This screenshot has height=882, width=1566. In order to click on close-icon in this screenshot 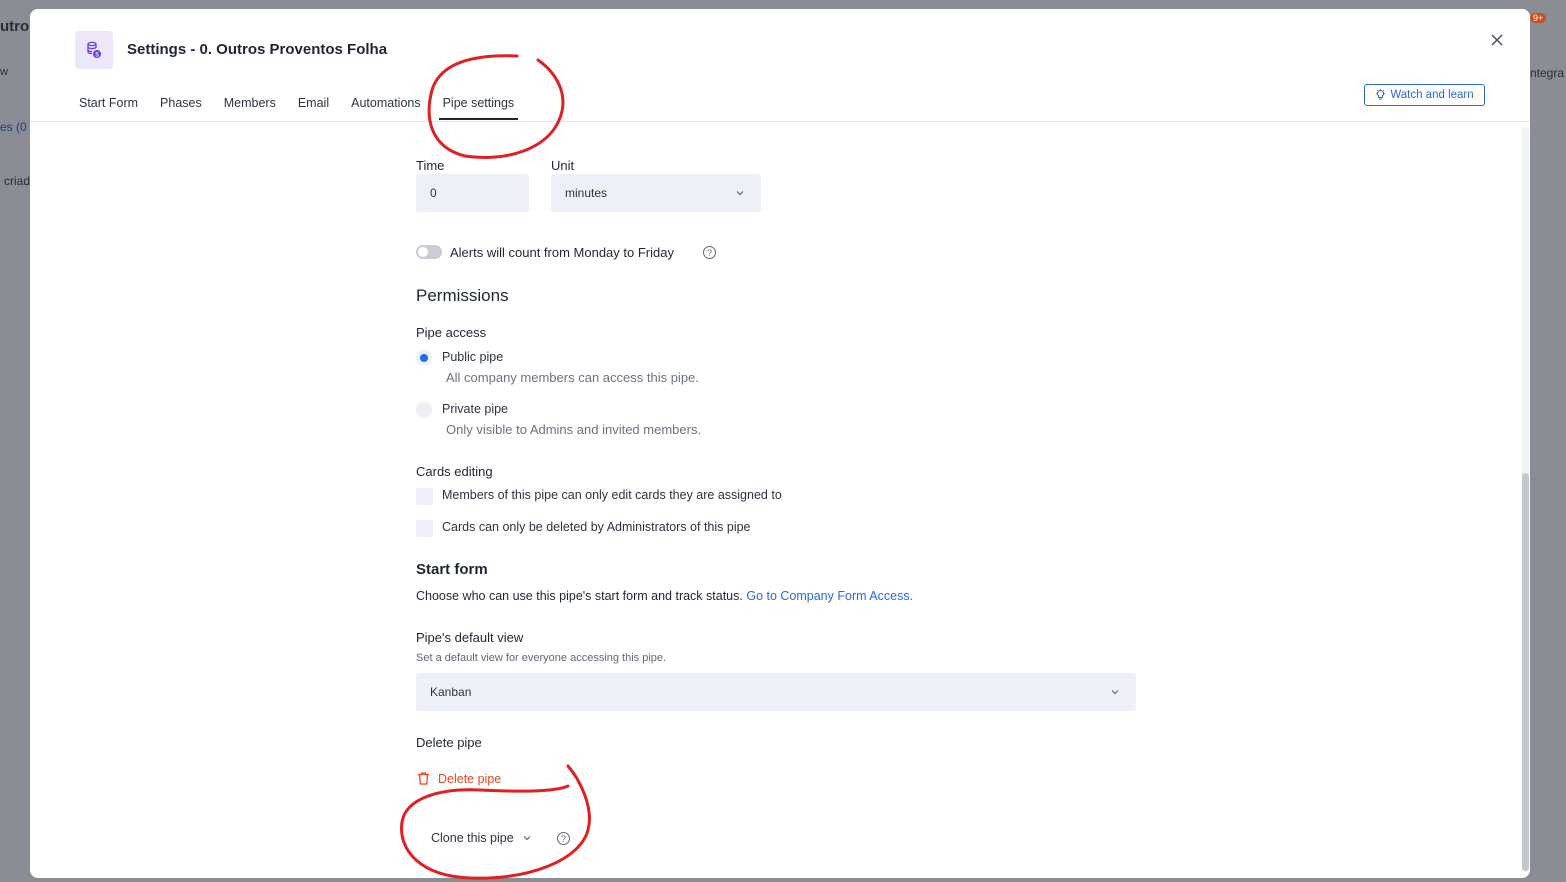, I will do `click(1497, 40)`.